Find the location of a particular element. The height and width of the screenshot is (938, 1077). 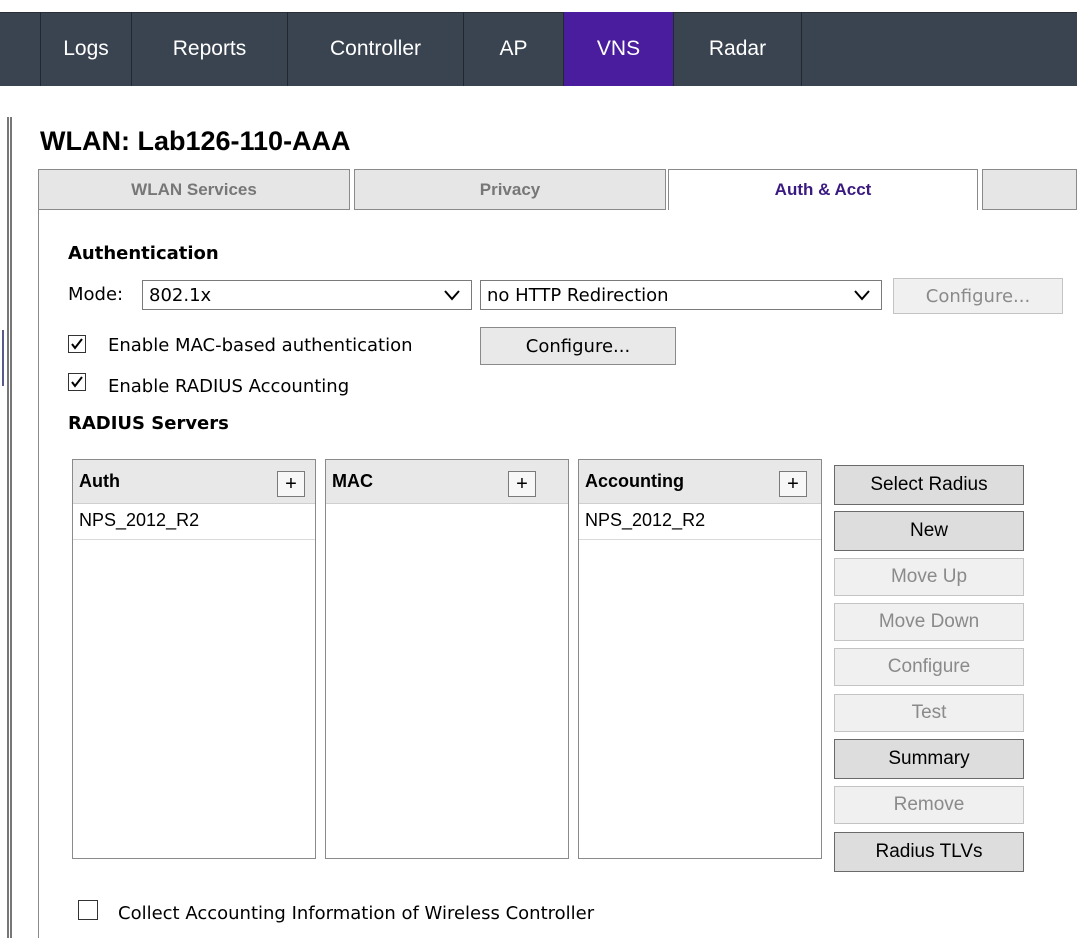

test-button: Test is located at coordinates (929, 713).